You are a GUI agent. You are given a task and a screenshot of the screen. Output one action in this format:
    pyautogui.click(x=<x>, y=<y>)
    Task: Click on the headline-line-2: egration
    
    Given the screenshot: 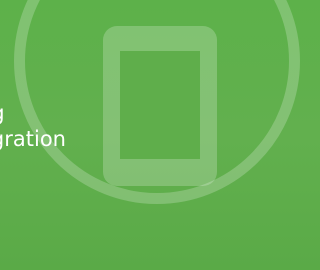 What is the action you would take?
    pyautogui.click(x=33, y=139)
    